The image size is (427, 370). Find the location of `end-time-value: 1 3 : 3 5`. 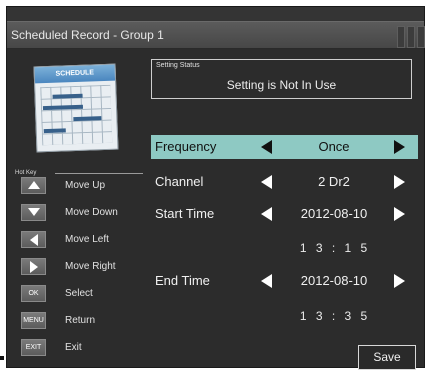

end-time-value: 1 3 : 3 5 is located at coordinates (334, 316).